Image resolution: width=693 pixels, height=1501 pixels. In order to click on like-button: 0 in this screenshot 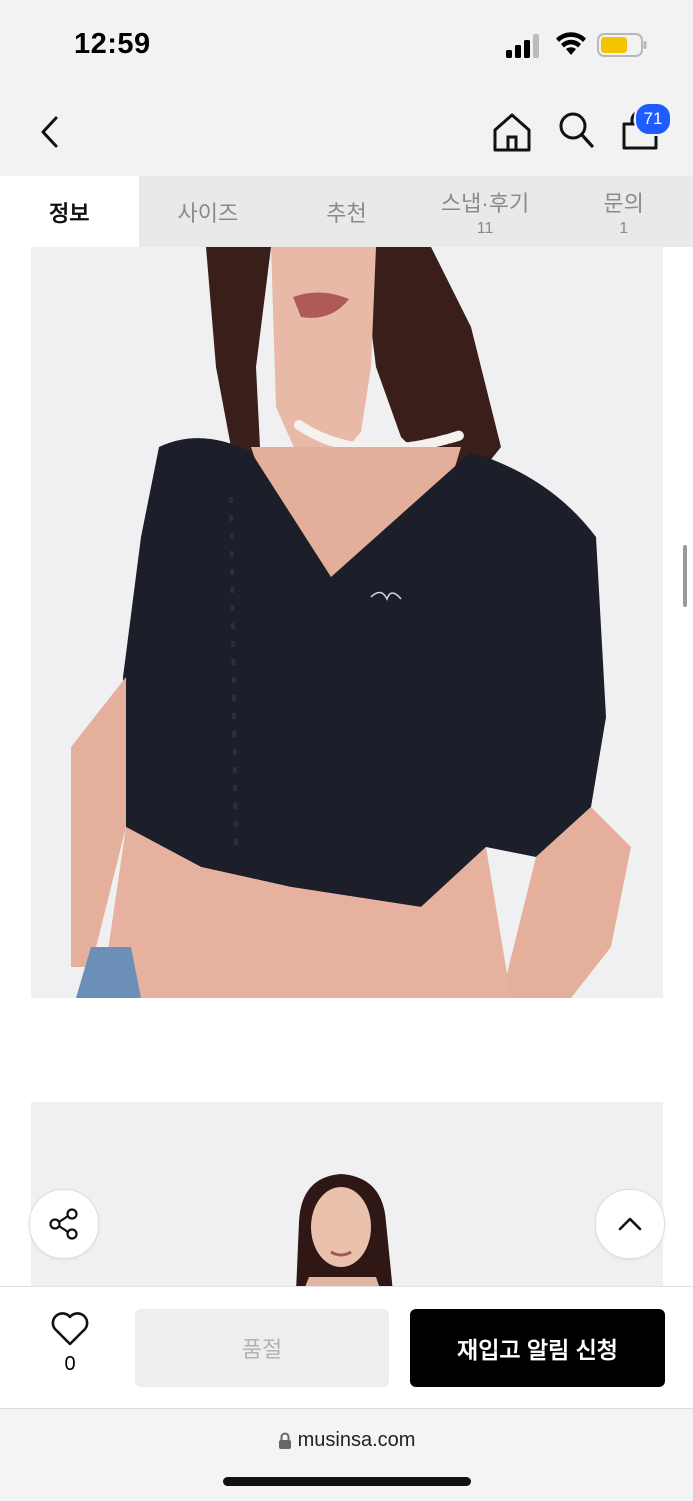, I will do `click(70, 1346)`.